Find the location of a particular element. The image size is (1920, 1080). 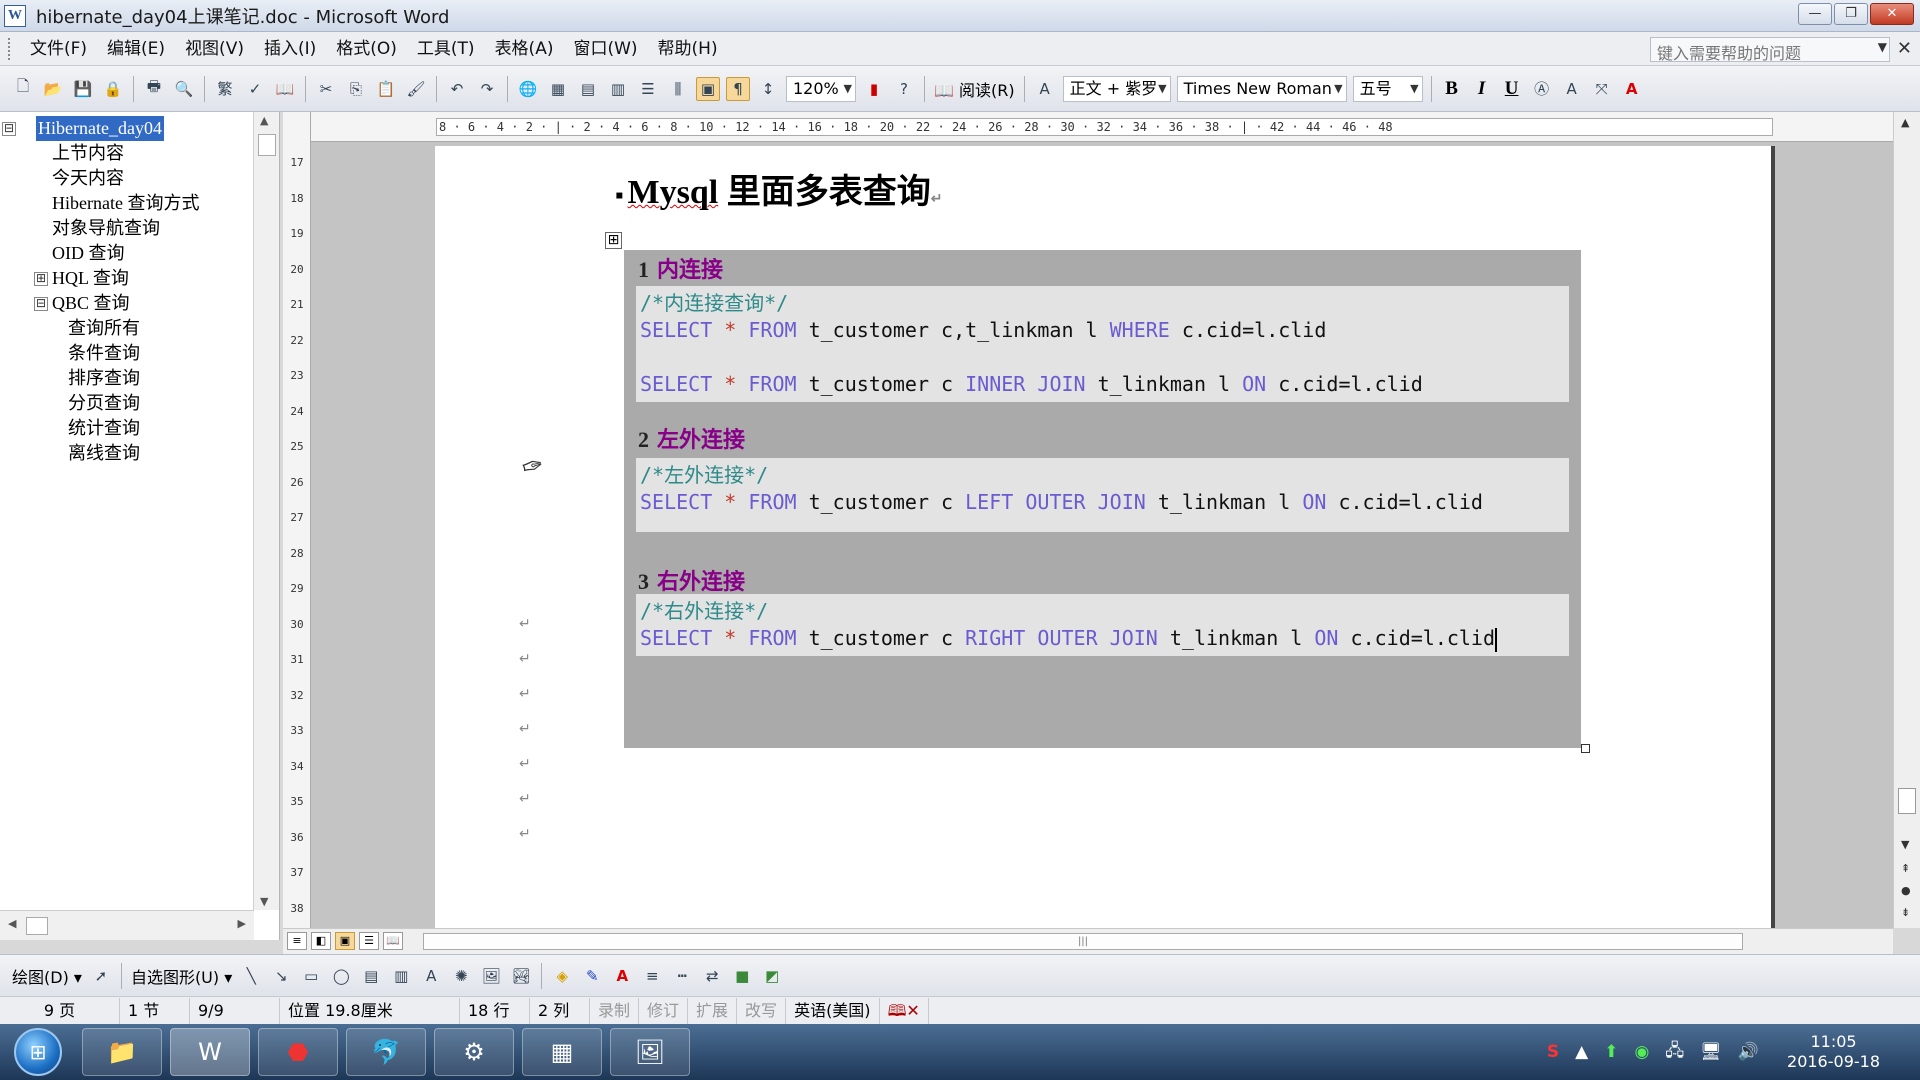

docmap-item: ⊟ Hibernate_day04 is located at coordinates (125, 128).